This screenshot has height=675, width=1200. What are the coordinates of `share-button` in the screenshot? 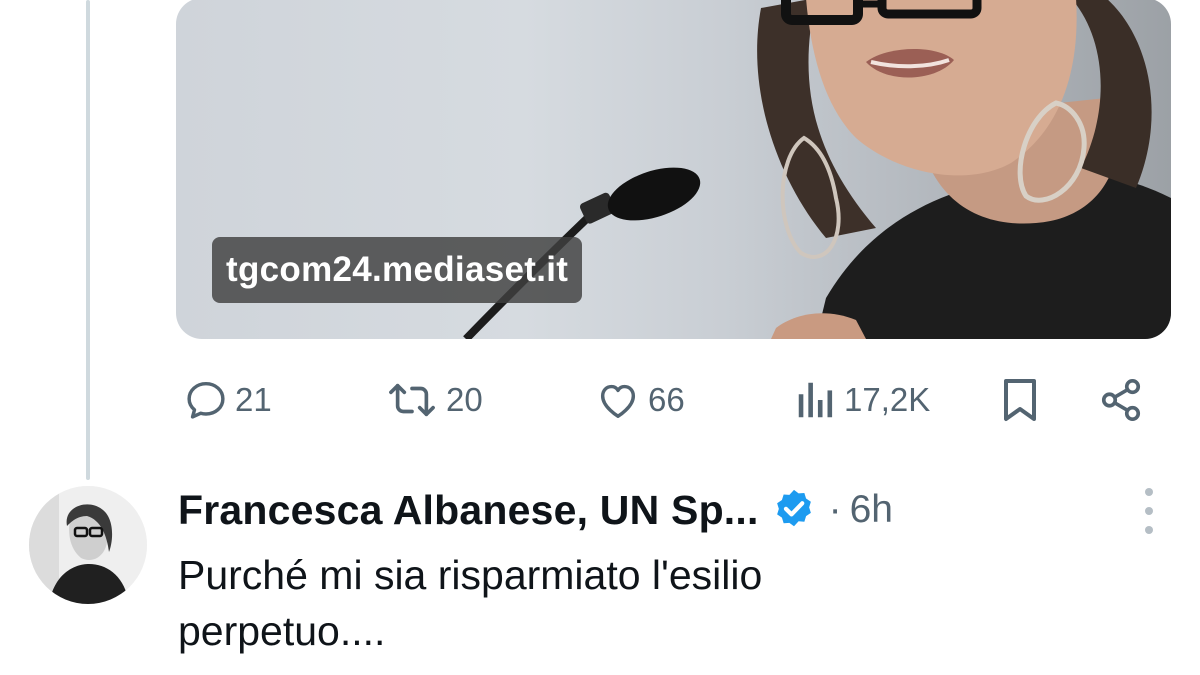 It's located at (1121, 400).